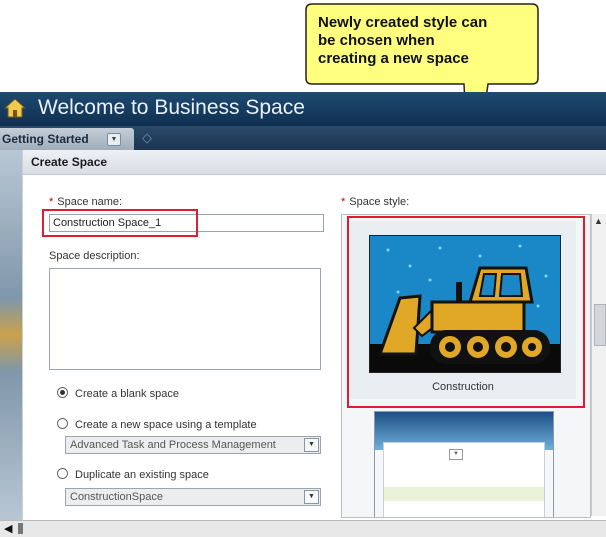  Describe the element at coordinates (142, 475) in the screenshot. I see `radio-label: Duplicate an existing space` at that location.